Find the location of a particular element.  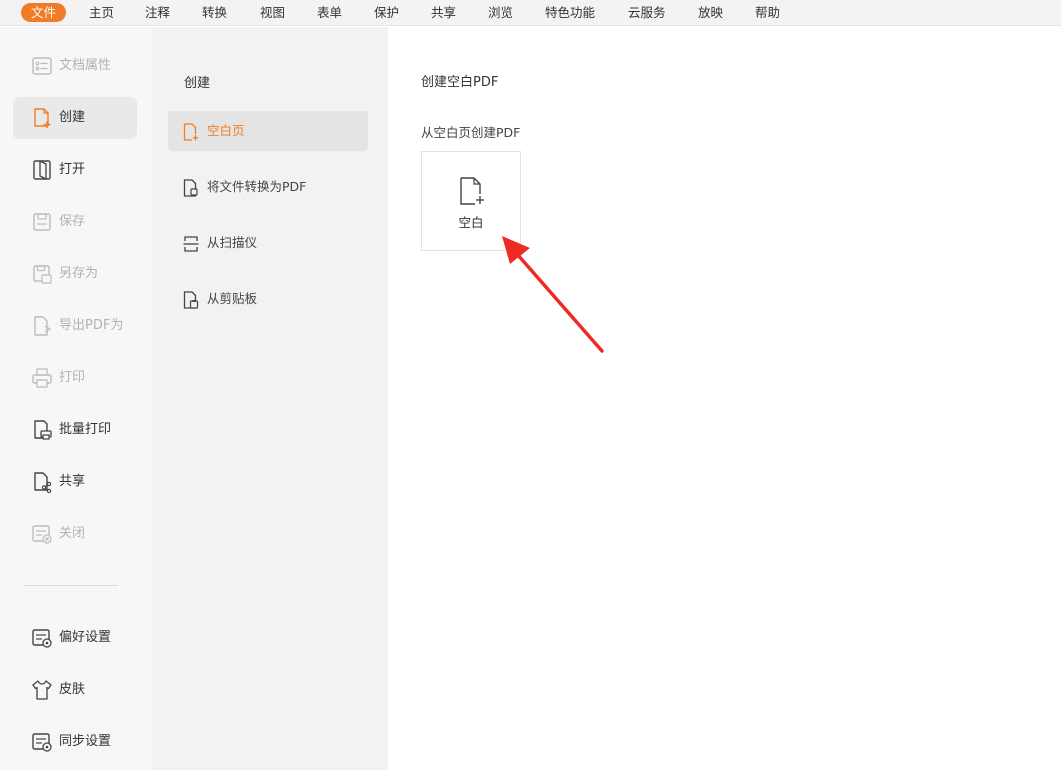

card-label: 空白 is located at coordinates (471, 222).